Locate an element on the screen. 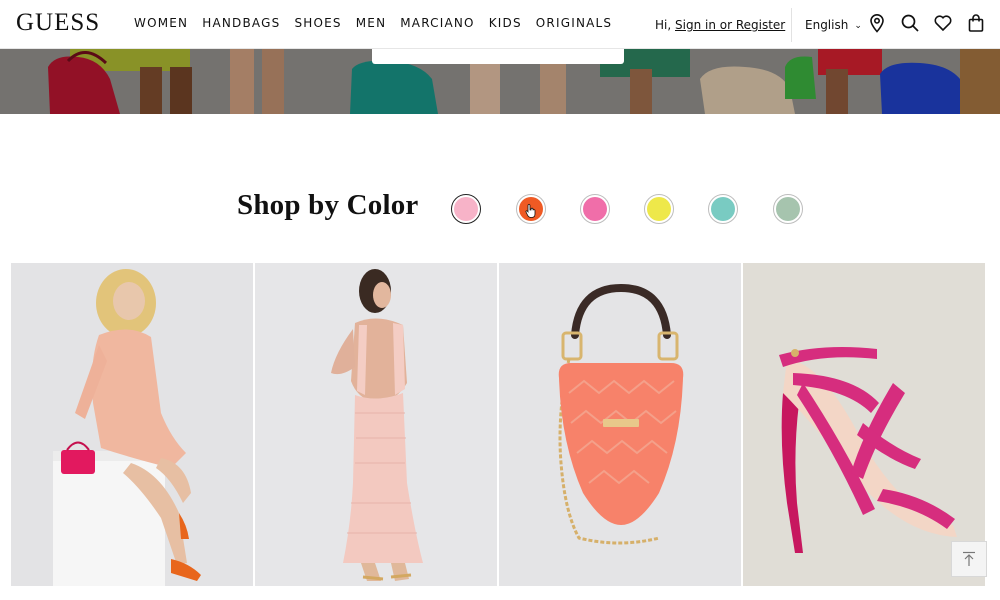 This screenshot has width=1000, height=600. color-swatch-sage is located at coordinates (788, 209).